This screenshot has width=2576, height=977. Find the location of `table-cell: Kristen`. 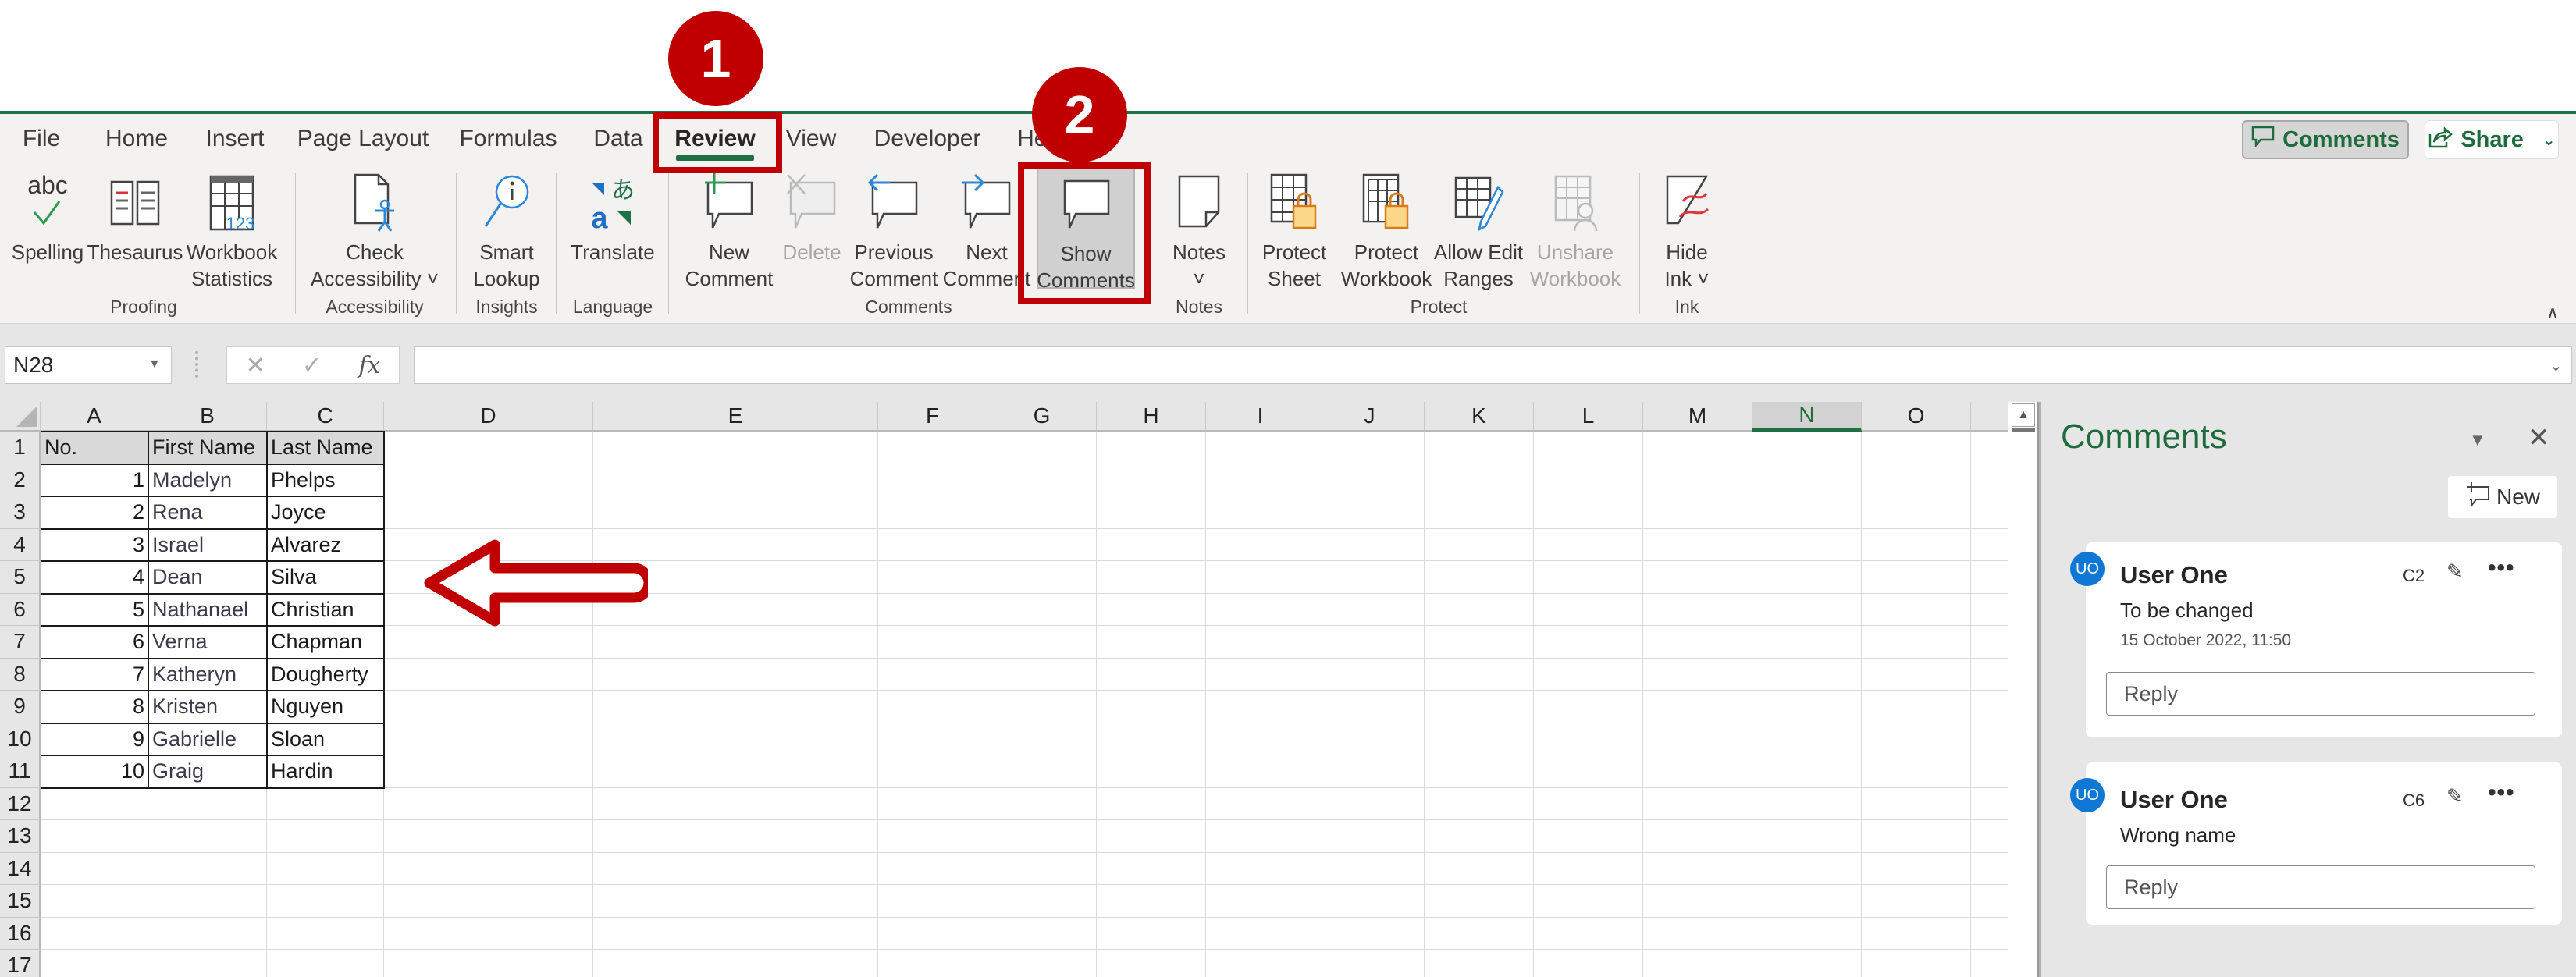

table-cell: Kristen is located at coordinates (207, 707).